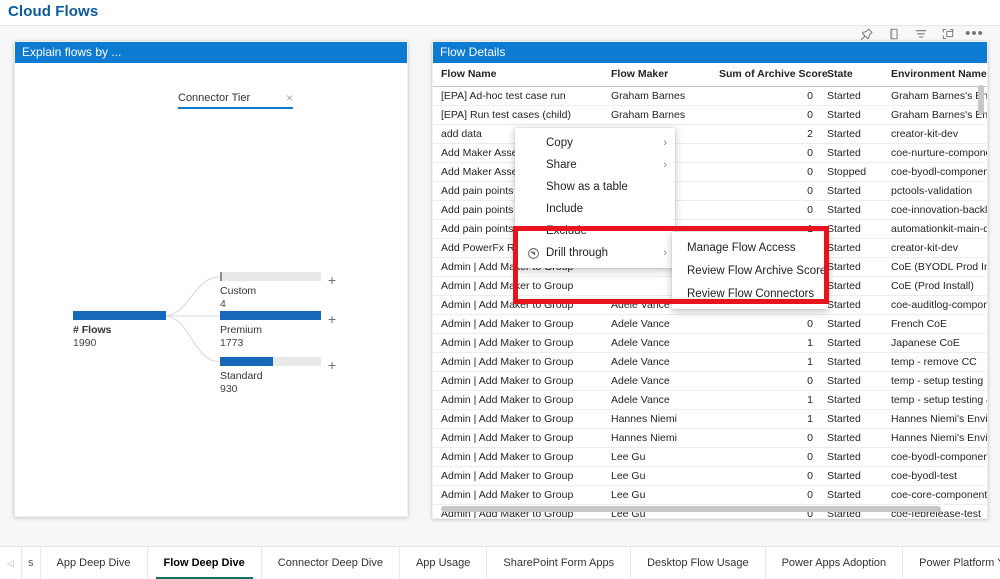 The width and height of the screenshot is (1000, 579). What do you see at coordinates (935, 400) in the screenshot?
I see `table-cell: temp - setup testing 4` at bounding box center [935, 400].